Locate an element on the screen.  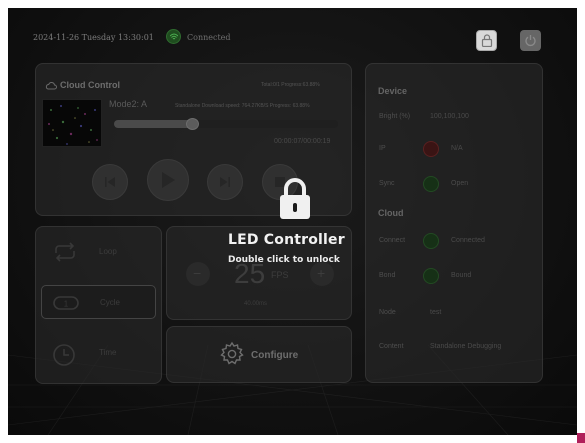
progress-fill is located at coordinates (153, 124).